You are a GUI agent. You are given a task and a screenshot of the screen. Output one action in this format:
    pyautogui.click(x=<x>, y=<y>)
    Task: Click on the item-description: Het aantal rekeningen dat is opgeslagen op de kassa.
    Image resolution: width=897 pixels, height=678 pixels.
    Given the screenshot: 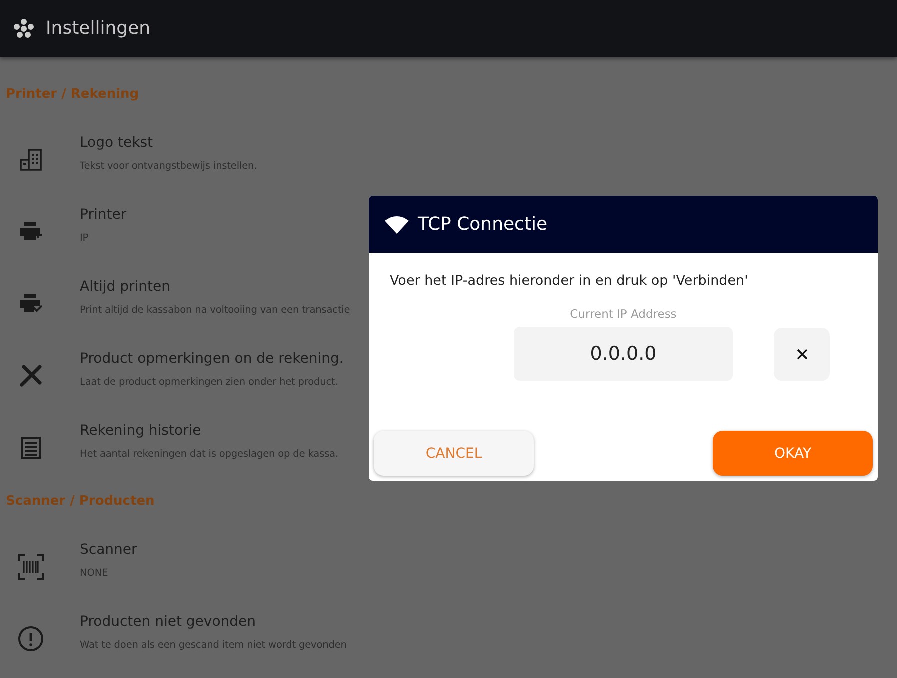 What is the action you would take?
    pyautogui.click(x=209, y=454)
    